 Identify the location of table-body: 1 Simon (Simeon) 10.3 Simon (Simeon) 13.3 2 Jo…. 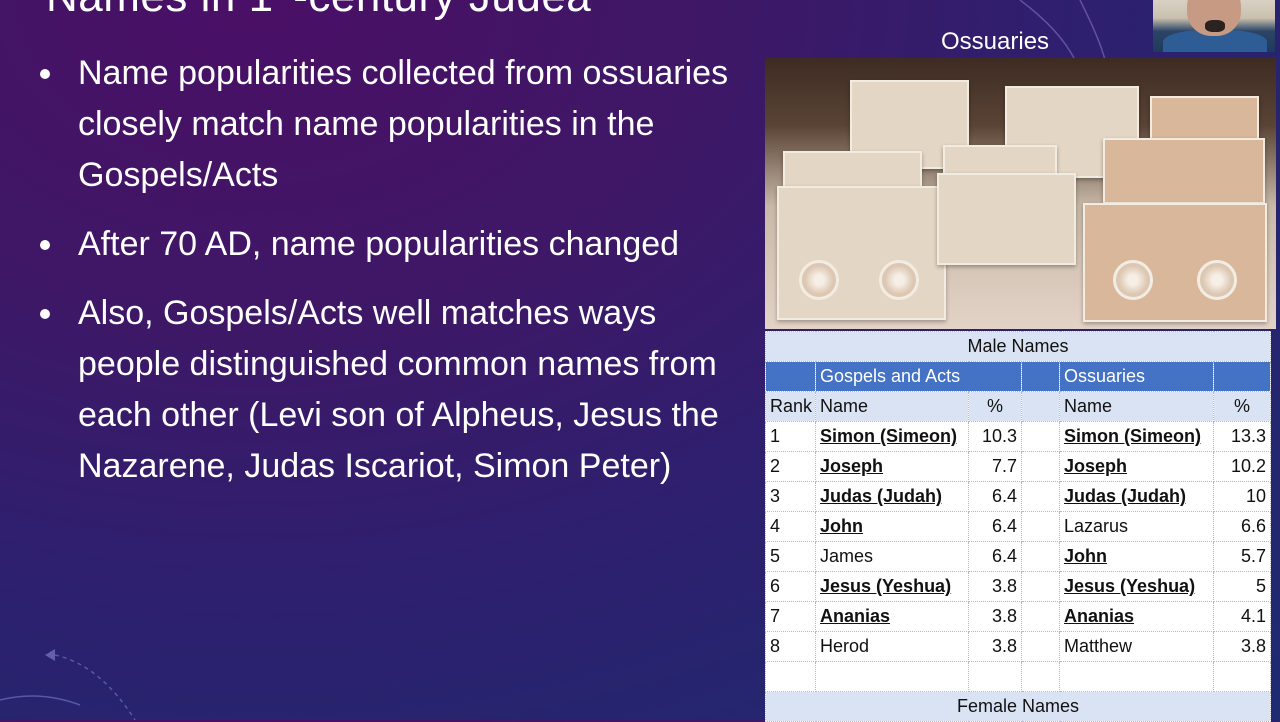
(1018, 541).